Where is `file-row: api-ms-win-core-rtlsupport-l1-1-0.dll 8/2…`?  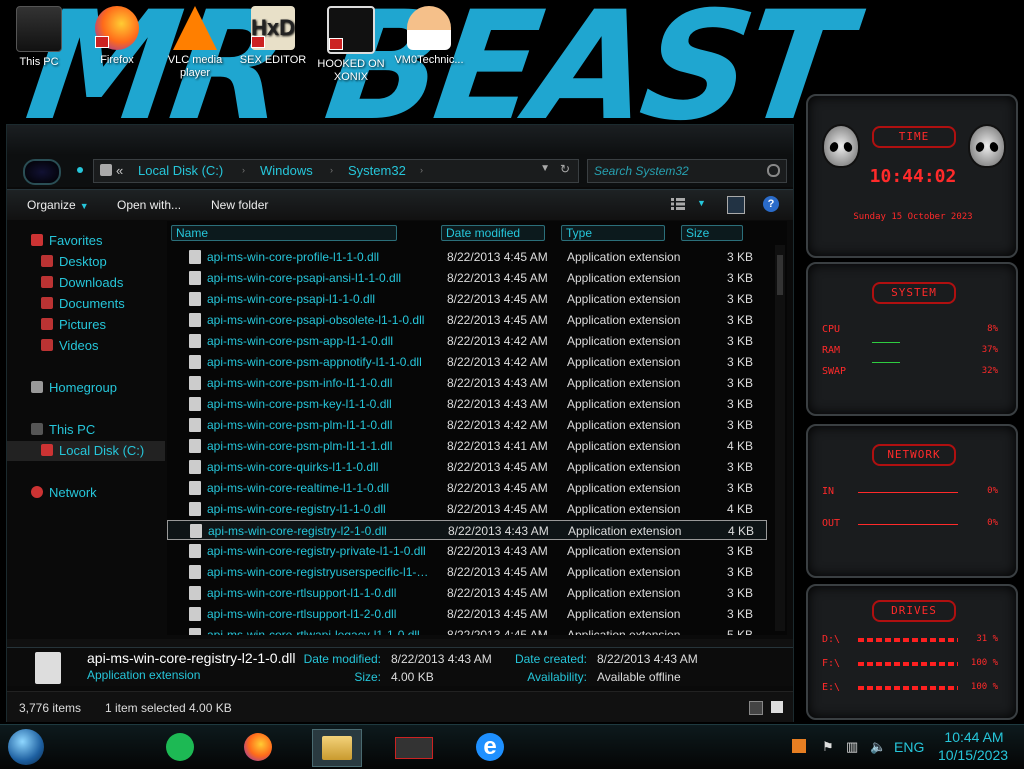 file-row: api-ms-win-core-rtlsupport-l1-1-0.dll 8/2… is located at coordinates (467, 593).